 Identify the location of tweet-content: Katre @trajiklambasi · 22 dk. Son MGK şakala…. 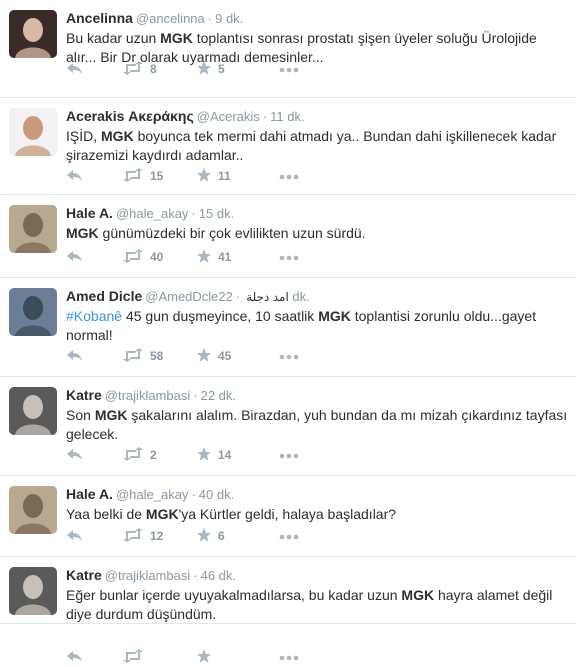
(317, 415).